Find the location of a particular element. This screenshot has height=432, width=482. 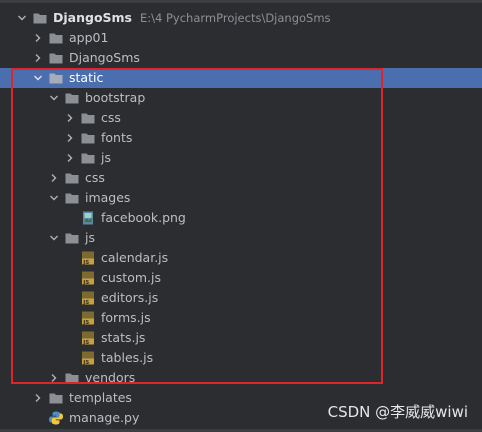

tree-item-bootstrap-css: css is located at coordinates (241, 118).